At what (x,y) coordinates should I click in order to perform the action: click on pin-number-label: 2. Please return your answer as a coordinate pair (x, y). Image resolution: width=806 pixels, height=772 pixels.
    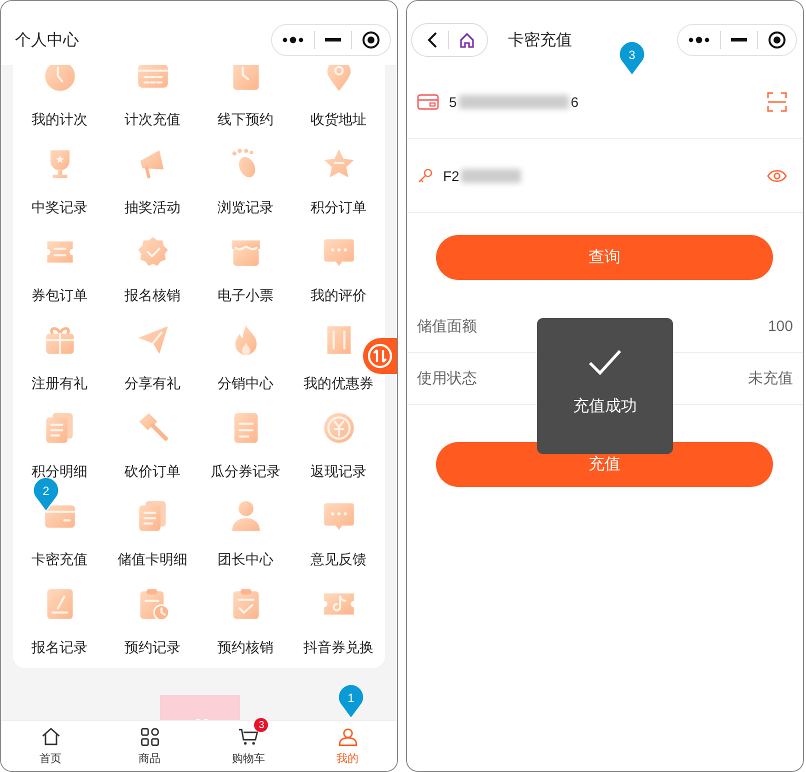
    Looking at the image, I should click on (46, 491).